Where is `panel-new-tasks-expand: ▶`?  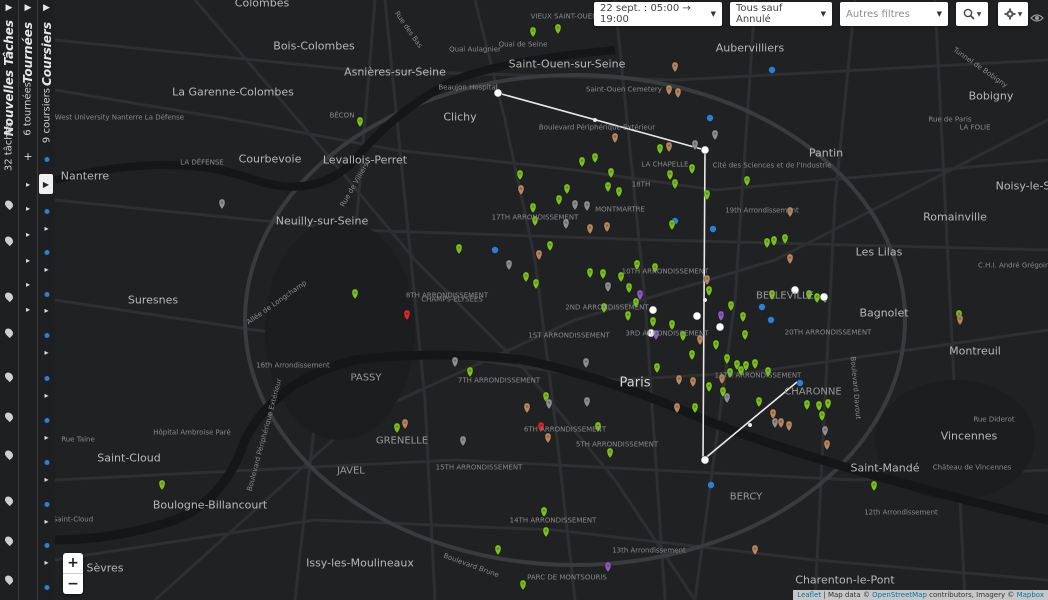 panel-new-tasks-expand: ▶ is located at coordinates (9, 8).